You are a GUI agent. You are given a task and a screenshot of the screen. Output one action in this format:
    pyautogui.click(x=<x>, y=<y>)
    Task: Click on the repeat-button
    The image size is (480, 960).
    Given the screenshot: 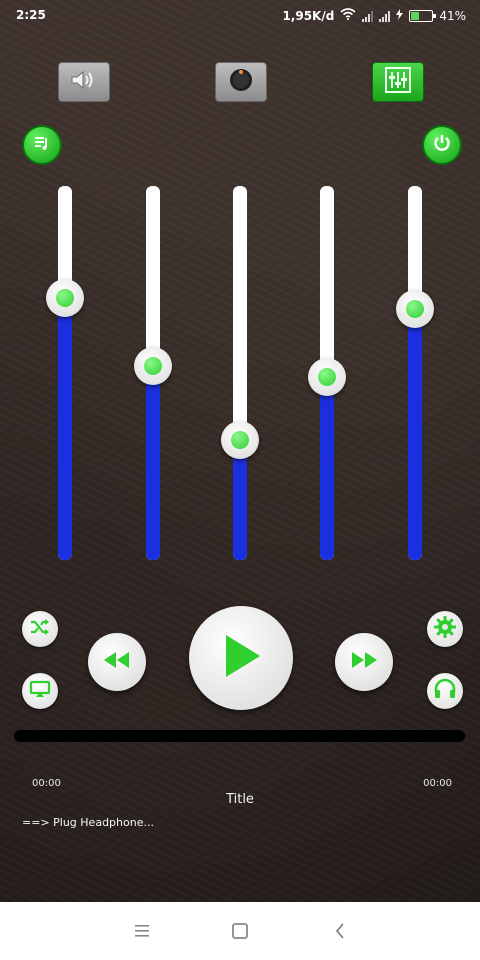 What is the action you would take?
    pyautogui.click(x=40, y=691)
    